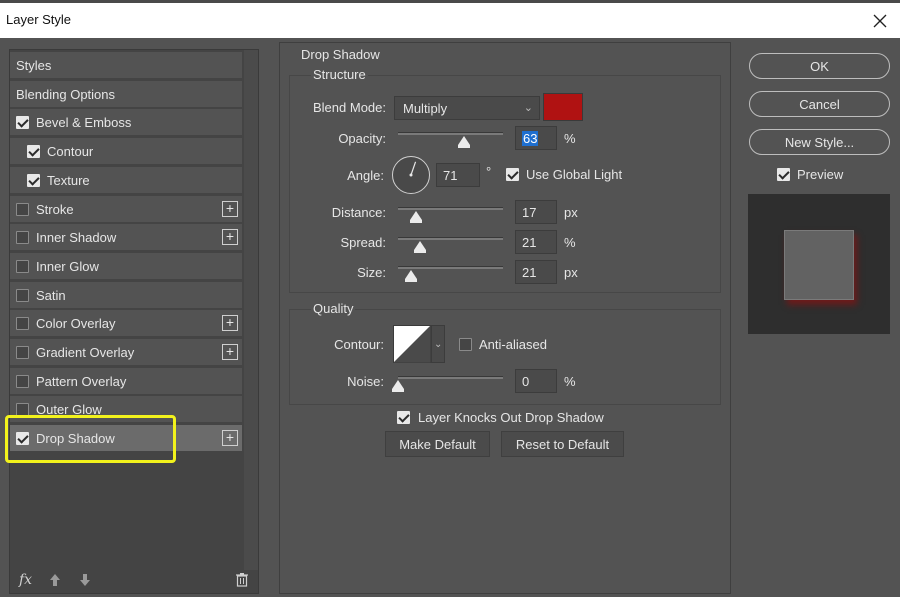 The image size is (900, 597). I want to click on preview-swatch, so click(819, 265).